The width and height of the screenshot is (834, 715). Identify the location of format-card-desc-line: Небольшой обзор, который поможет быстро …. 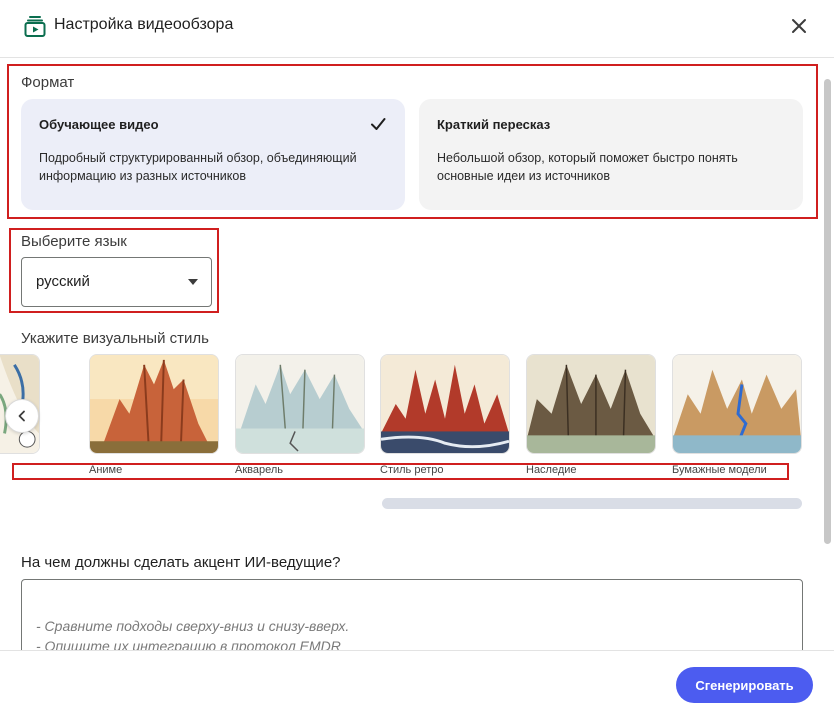
(587, 158).